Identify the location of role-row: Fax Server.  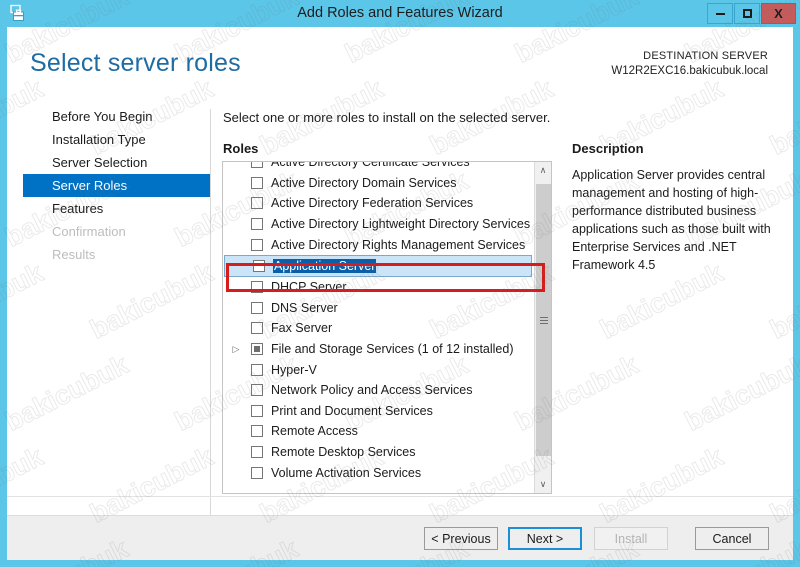
(379, 328).